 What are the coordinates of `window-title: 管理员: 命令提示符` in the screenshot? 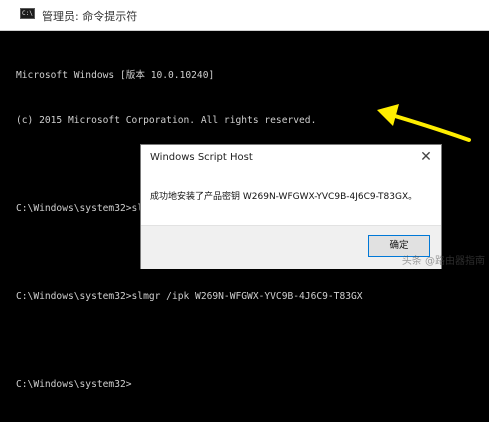 It's located at (90, 16).